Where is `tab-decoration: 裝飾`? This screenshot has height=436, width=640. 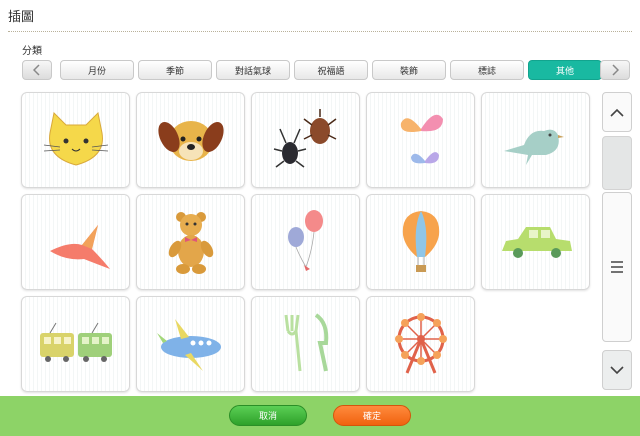
tab-decoration: 裝飾 is located at coordinates (409, 70).